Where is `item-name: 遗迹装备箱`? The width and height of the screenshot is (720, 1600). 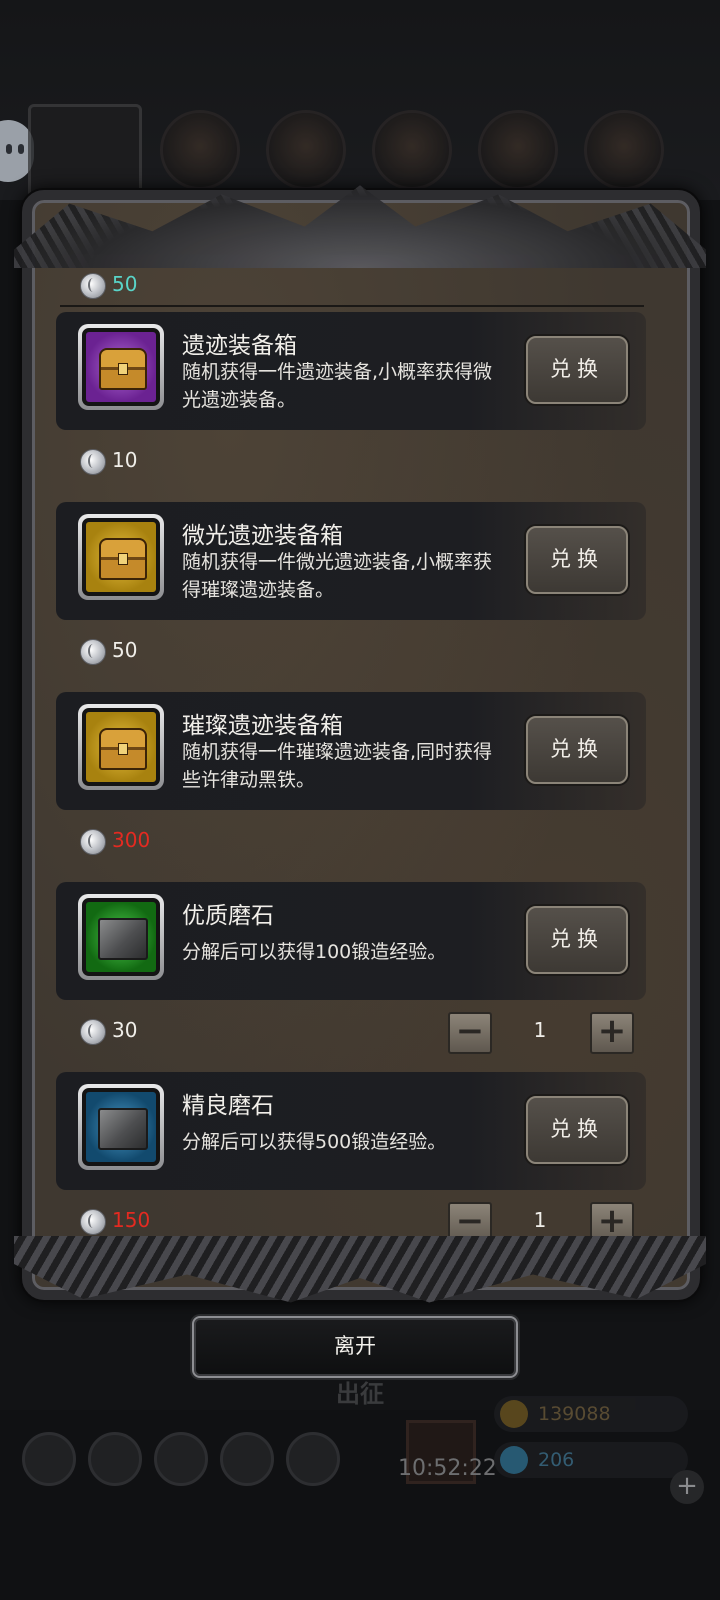 item-name: 遗迹装备箱 is located at coordinates (239, 346).